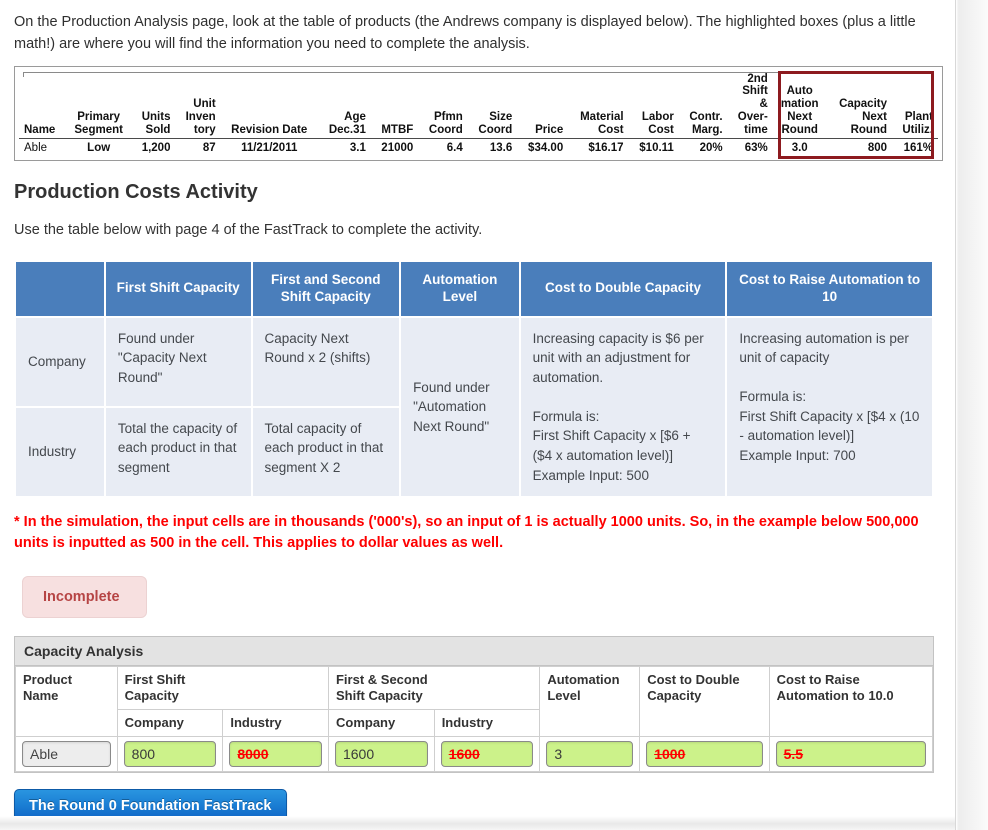 The height and width of the screenshot is (830, 988). I want to click on col-revision-date: Revision Date, so click(269, 105).